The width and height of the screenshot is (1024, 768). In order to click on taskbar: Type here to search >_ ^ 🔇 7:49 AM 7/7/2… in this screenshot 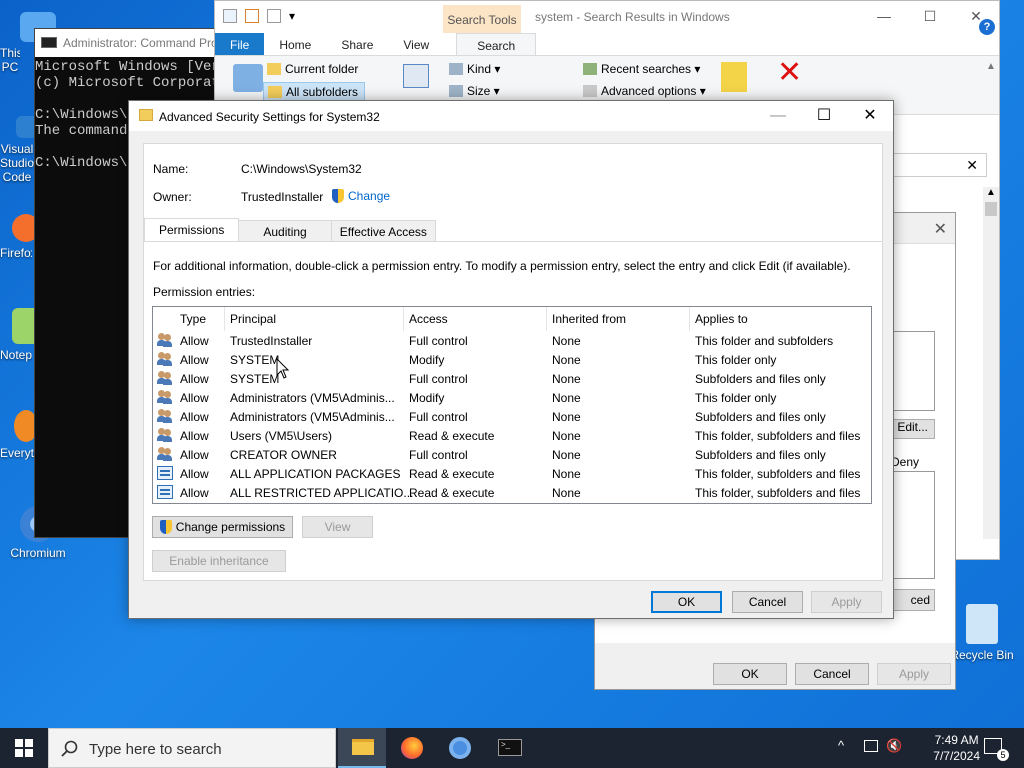, I will do `click(512, 748)`.